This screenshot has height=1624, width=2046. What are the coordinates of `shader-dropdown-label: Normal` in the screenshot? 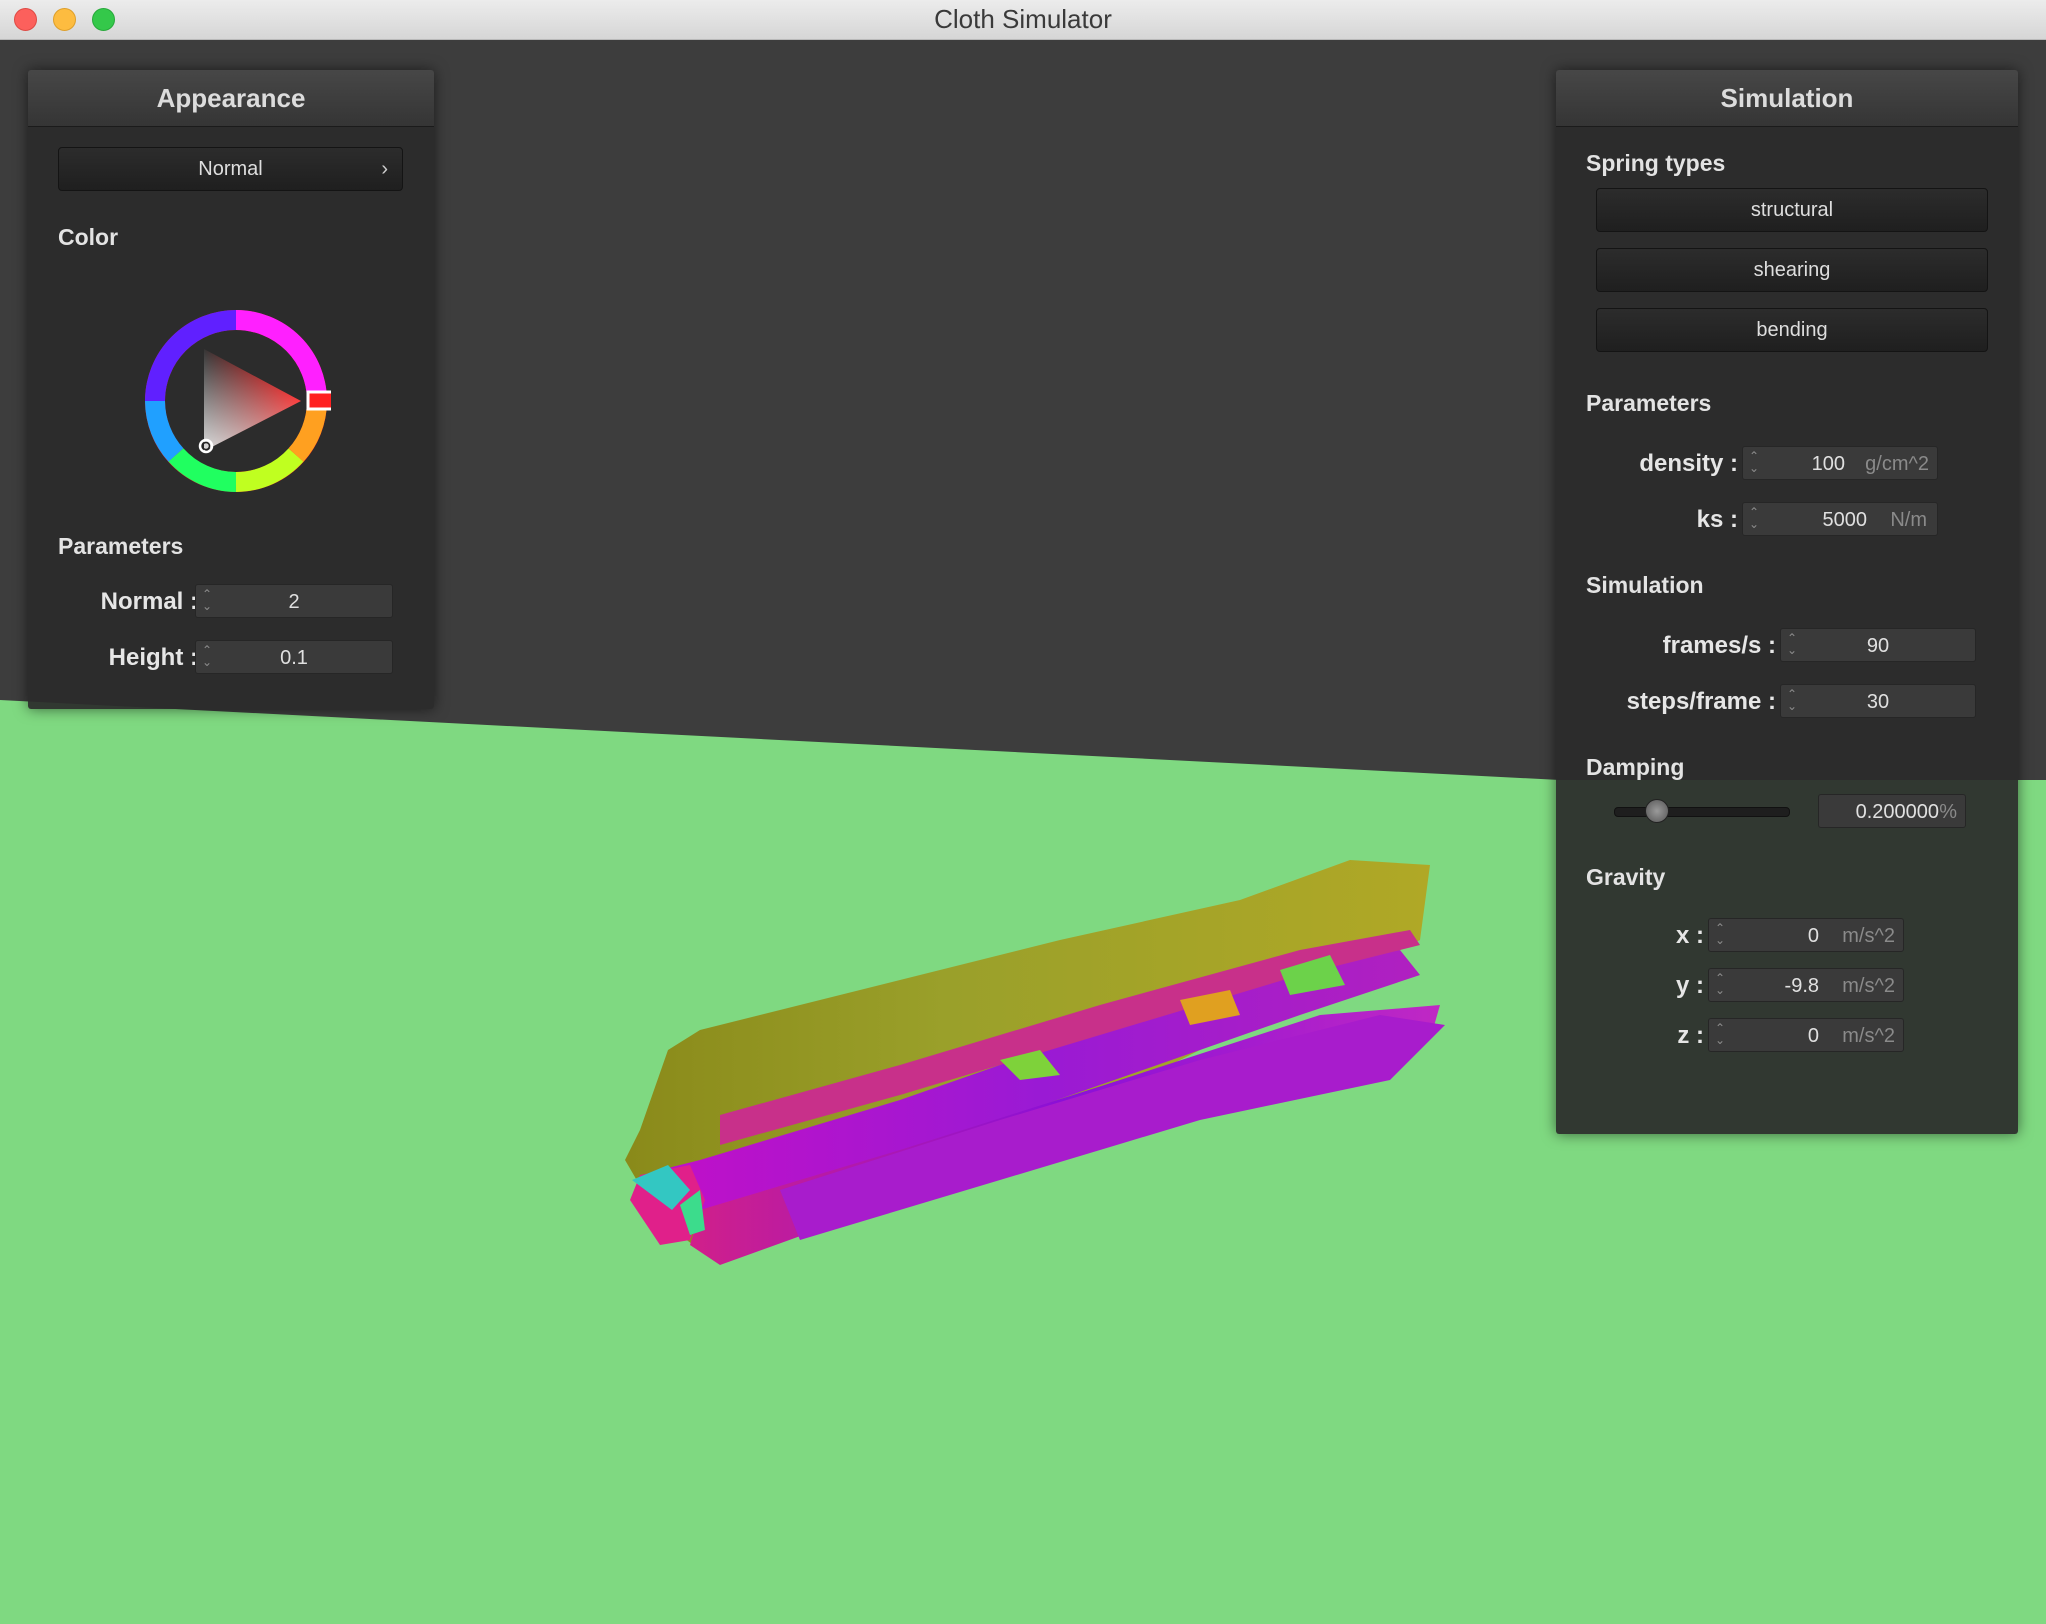 It's located at (230, 169).